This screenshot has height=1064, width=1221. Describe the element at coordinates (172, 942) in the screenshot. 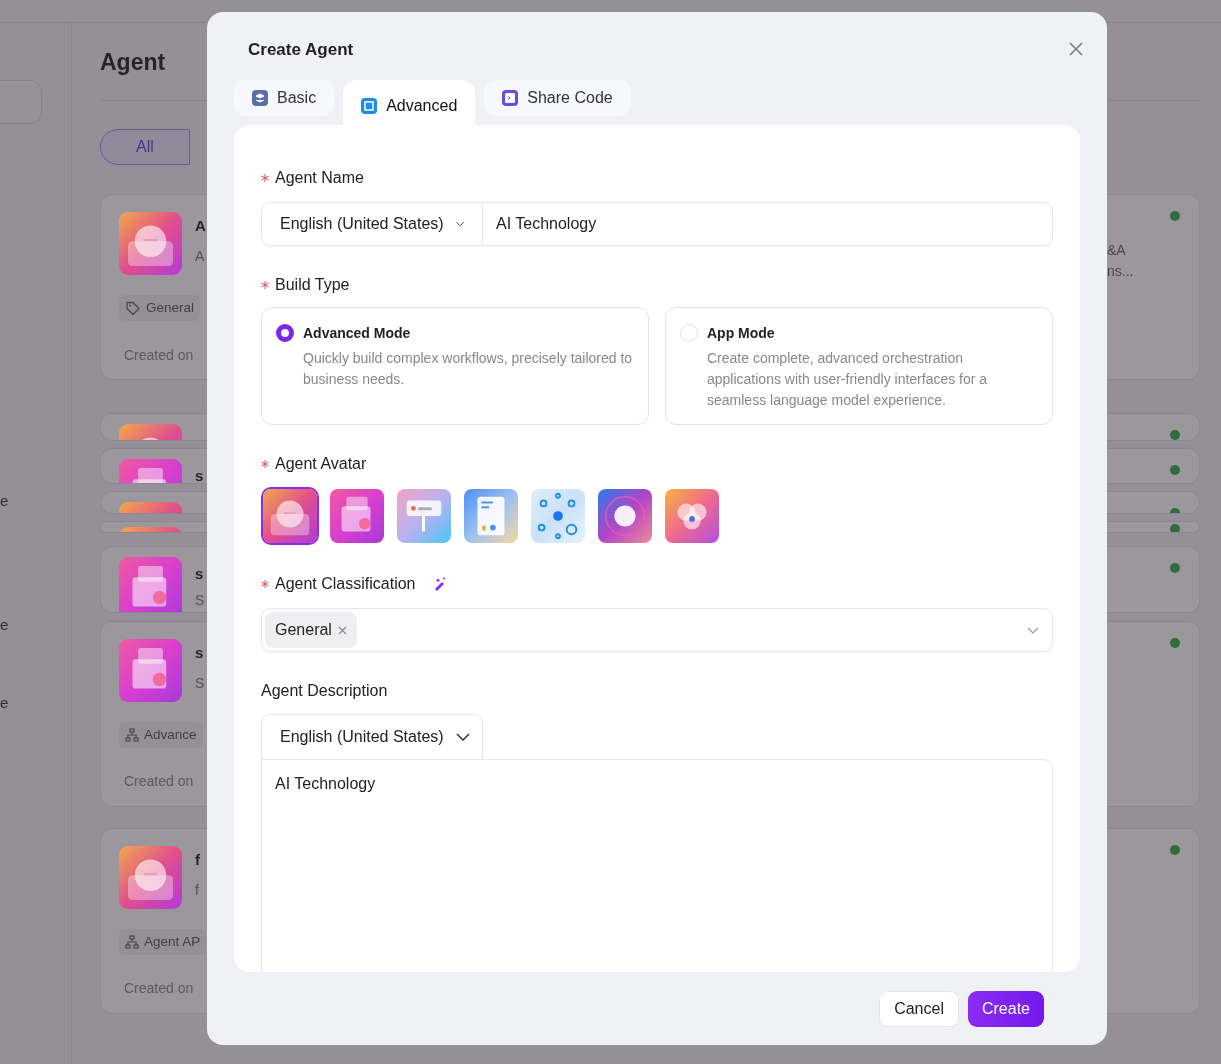

I see `tag-label: Agent AP` at that location.